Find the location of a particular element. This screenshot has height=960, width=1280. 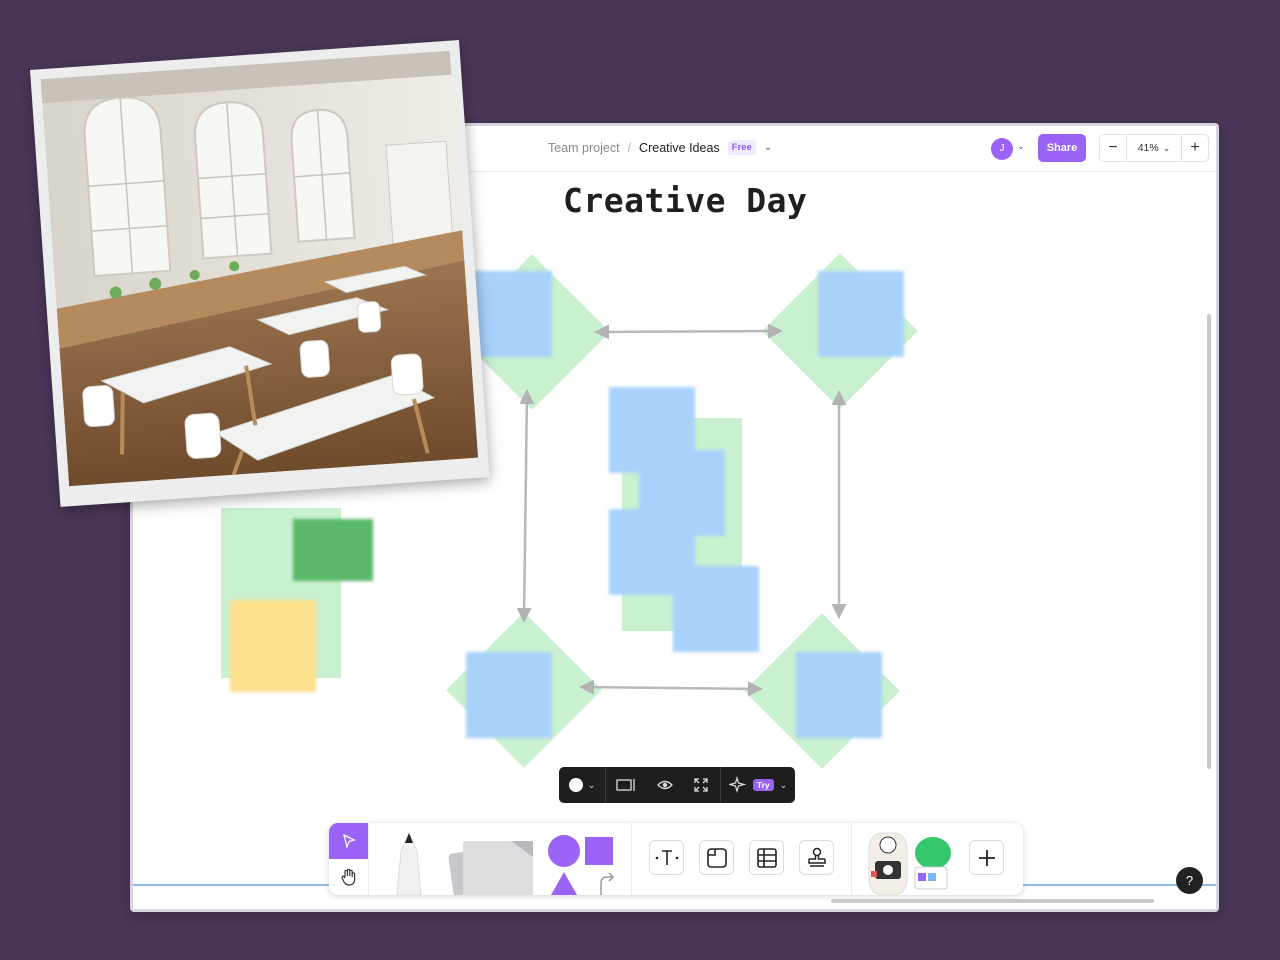

ai-actions-button: Try ⌄ is located at coordinates (758, 785).